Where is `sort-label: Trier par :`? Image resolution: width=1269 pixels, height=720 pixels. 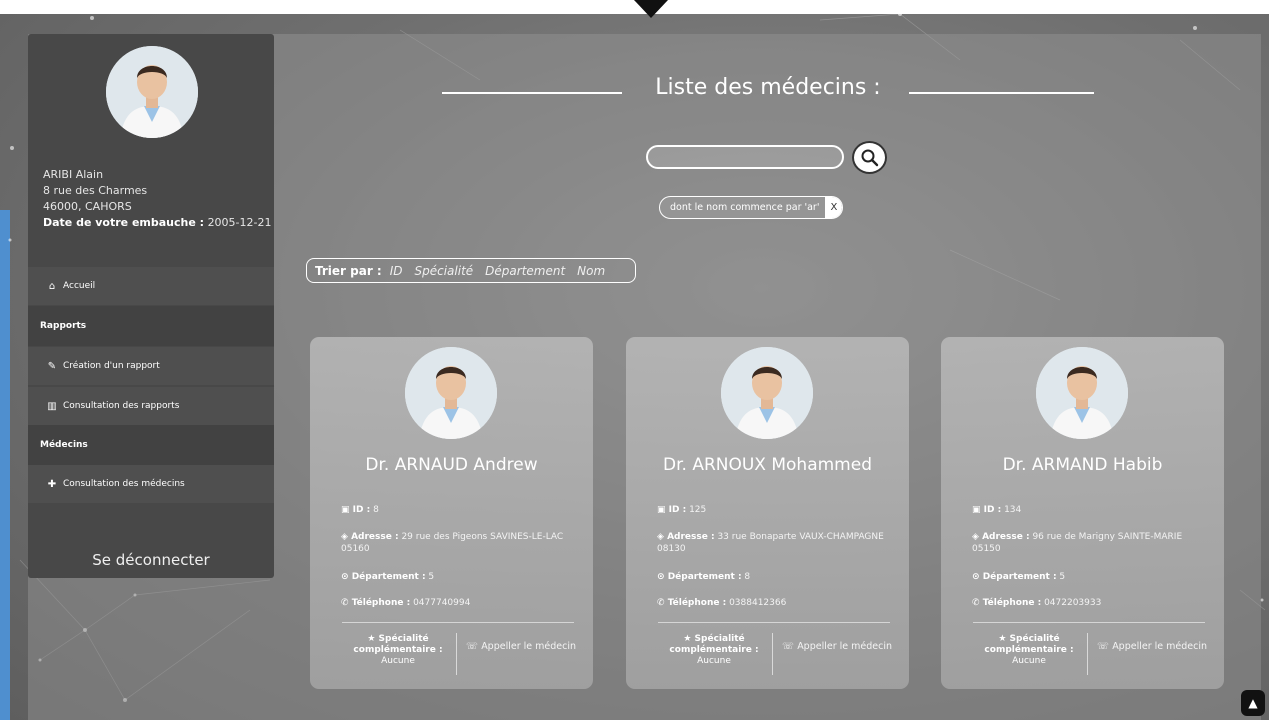 sort-label: Trier par : is located at coordinates (348, 270).